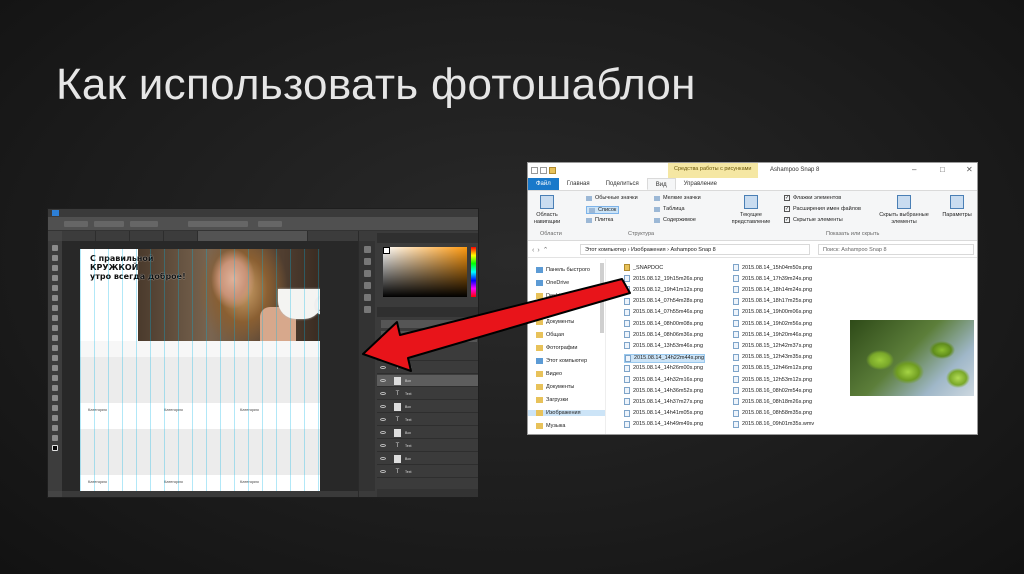  I want to click on brush-panel-icon, so click(367, 273).